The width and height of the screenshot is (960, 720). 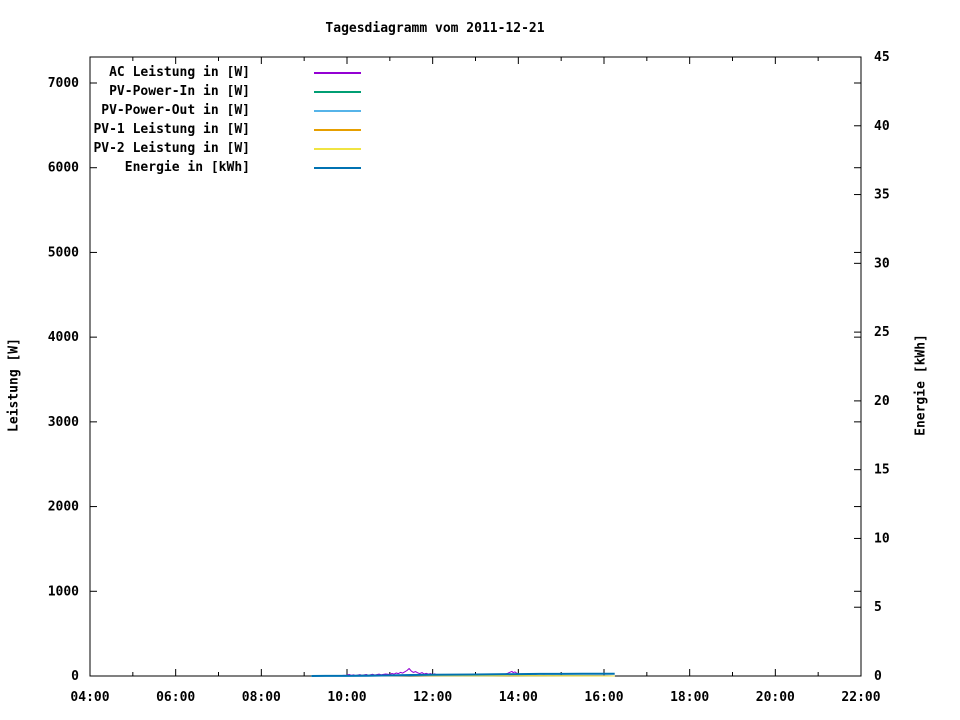 I want to click on legend-row: PV-2 Leistung in [W], so click(x=280, y=148).